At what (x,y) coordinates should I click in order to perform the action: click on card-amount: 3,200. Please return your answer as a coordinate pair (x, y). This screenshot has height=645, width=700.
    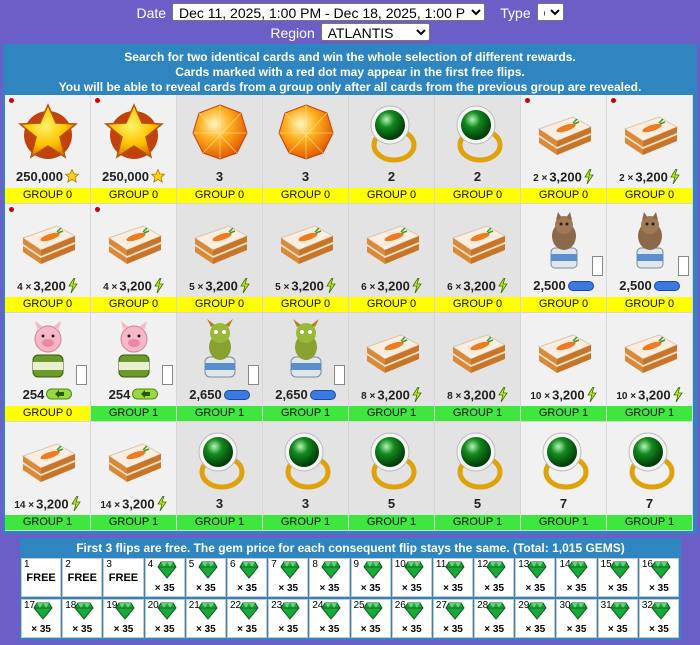
    Looking at the image, I should click on (49, 286).